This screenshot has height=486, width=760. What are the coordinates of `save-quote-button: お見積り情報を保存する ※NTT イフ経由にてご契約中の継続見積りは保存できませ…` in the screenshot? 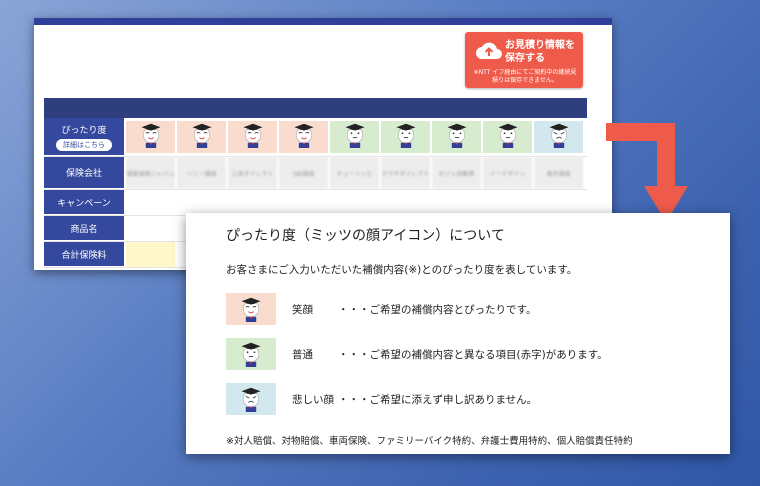 It's located at (524, 60).